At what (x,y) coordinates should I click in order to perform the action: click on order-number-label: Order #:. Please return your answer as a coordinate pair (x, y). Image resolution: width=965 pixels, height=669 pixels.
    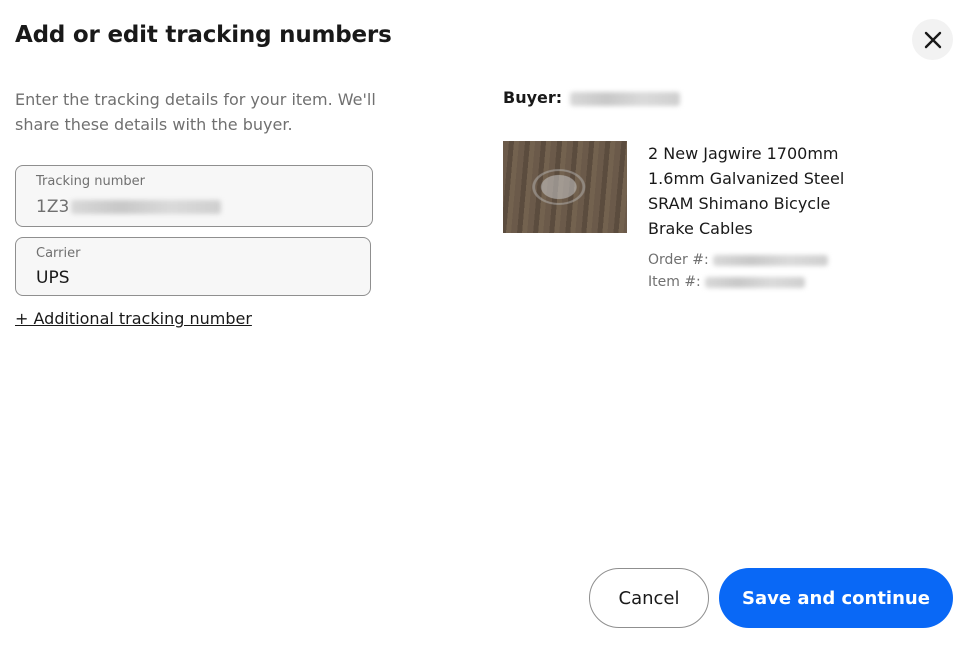
    Looking at the image, I should click on (678, 260).